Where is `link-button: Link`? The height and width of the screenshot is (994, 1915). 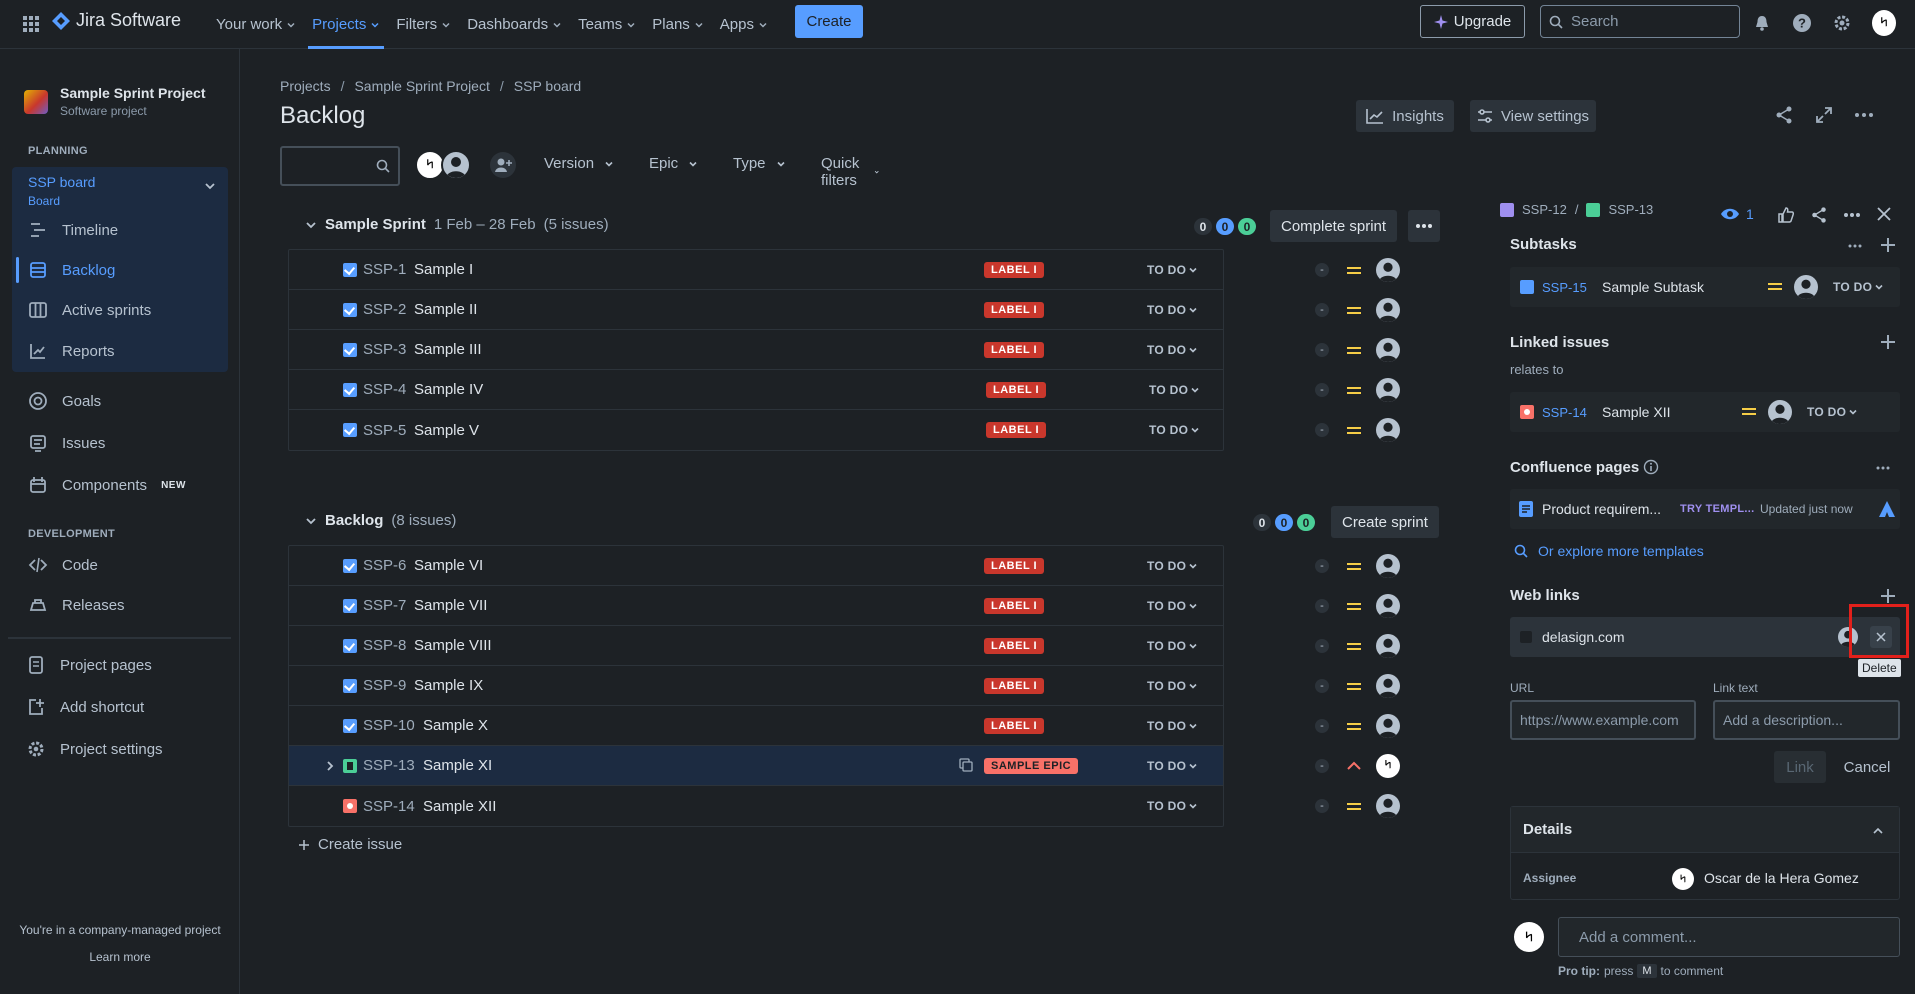 link-button: Link is located at coordinates (1800, 767).